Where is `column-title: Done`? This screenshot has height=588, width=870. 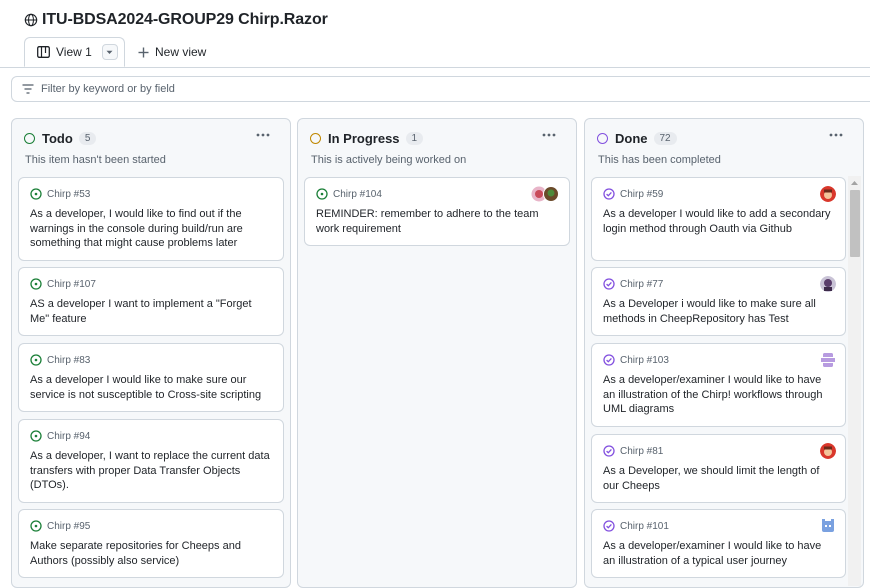
column-title: Done is located at coordinates (631, 138).